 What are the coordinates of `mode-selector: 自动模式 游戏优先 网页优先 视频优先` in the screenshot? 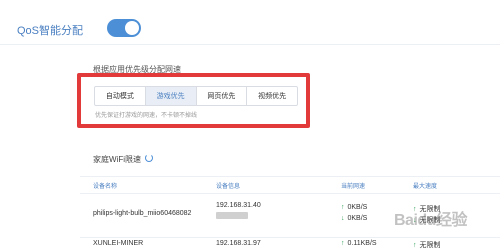 It's located at (196, 96).